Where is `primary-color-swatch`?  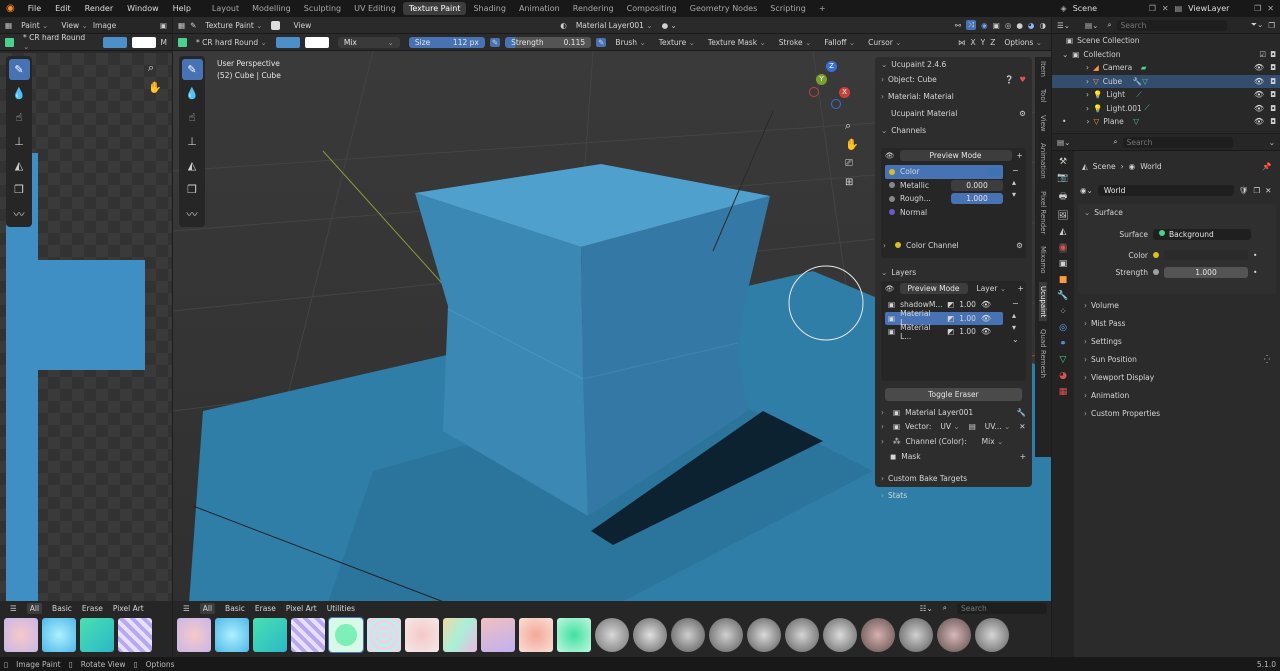 primary-color-swatch is located at coordinates (114, 42).